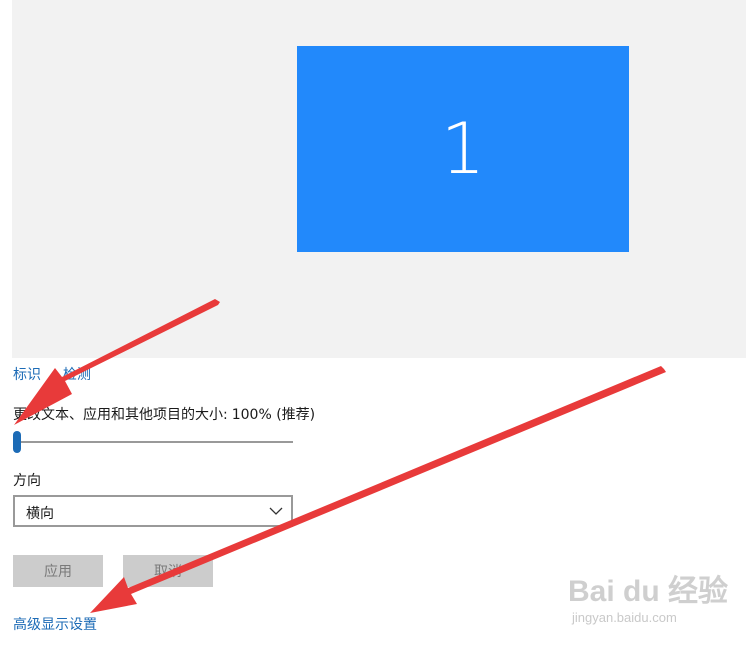  Describe the element at coordinates (17, 442) in the screenshot. I see `scale-slider-thumb` at that location.